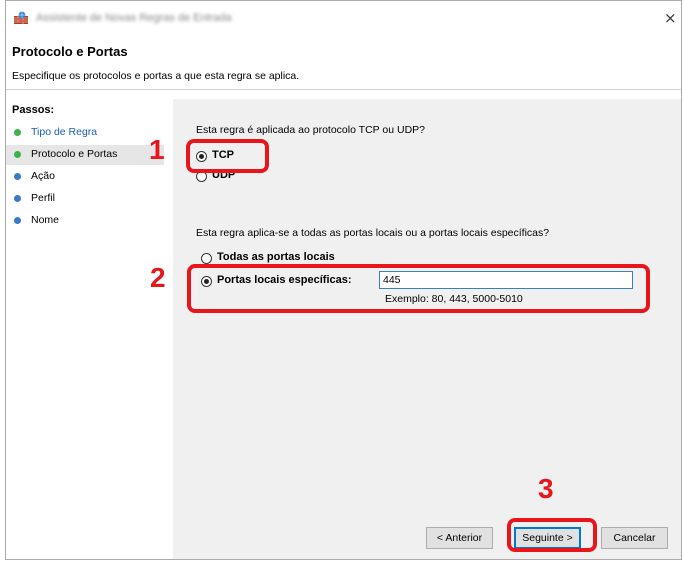 The width and height of the screenshot is (684, 562). Describe the element at coordinates (134, 18) in the screenshot. I see `window-title: Assistente de Novas Regras de Entrada` at that location.